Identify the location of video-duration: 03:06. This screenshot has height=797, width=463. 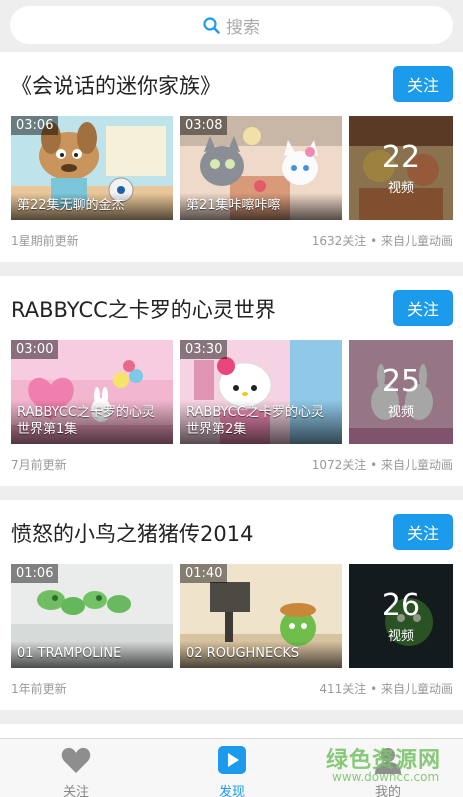
(35, 125).